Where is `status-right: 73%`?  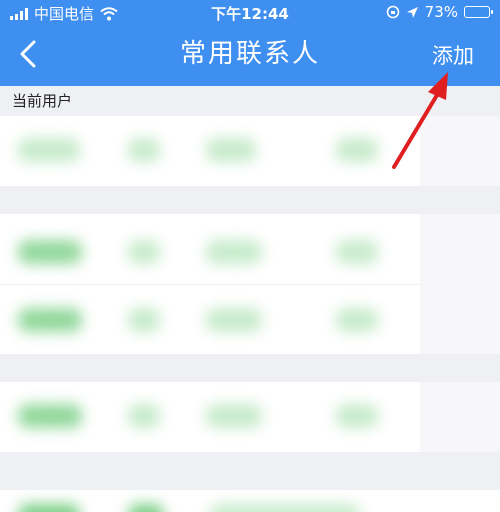 status-right: 73% is located at coordinates (439, 12).